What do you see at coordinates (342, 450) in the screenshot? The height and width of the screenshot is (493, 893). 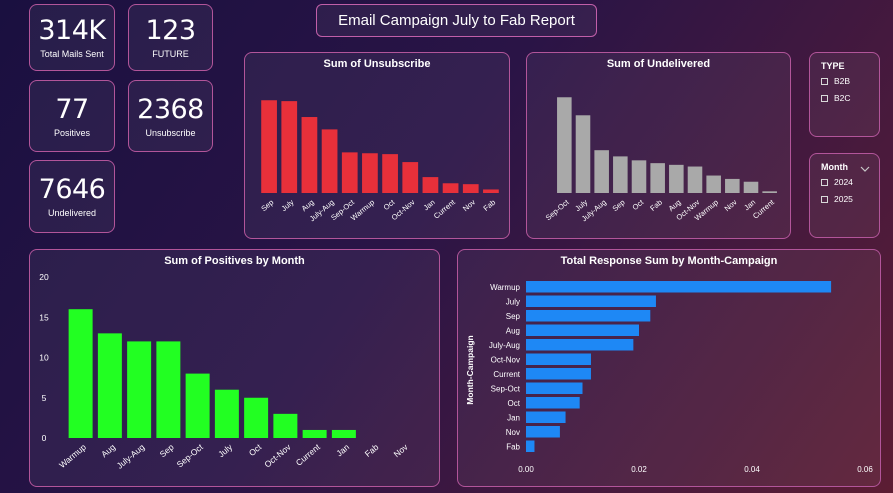 I see `positives-tick-label: Jan` at bounding box center [342, 450].